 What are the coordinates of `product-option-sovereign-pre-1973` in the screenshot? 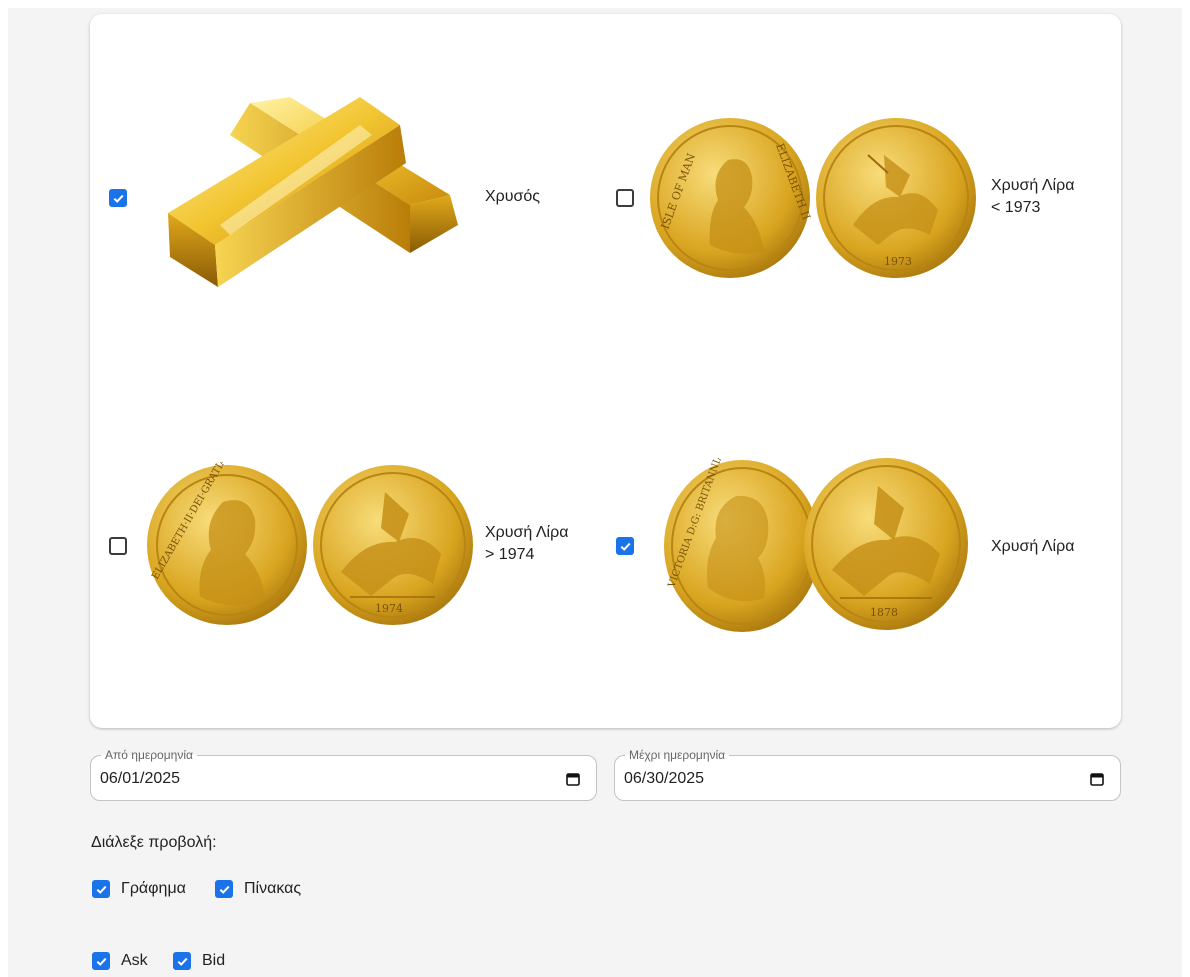 It's located at (625, 198).